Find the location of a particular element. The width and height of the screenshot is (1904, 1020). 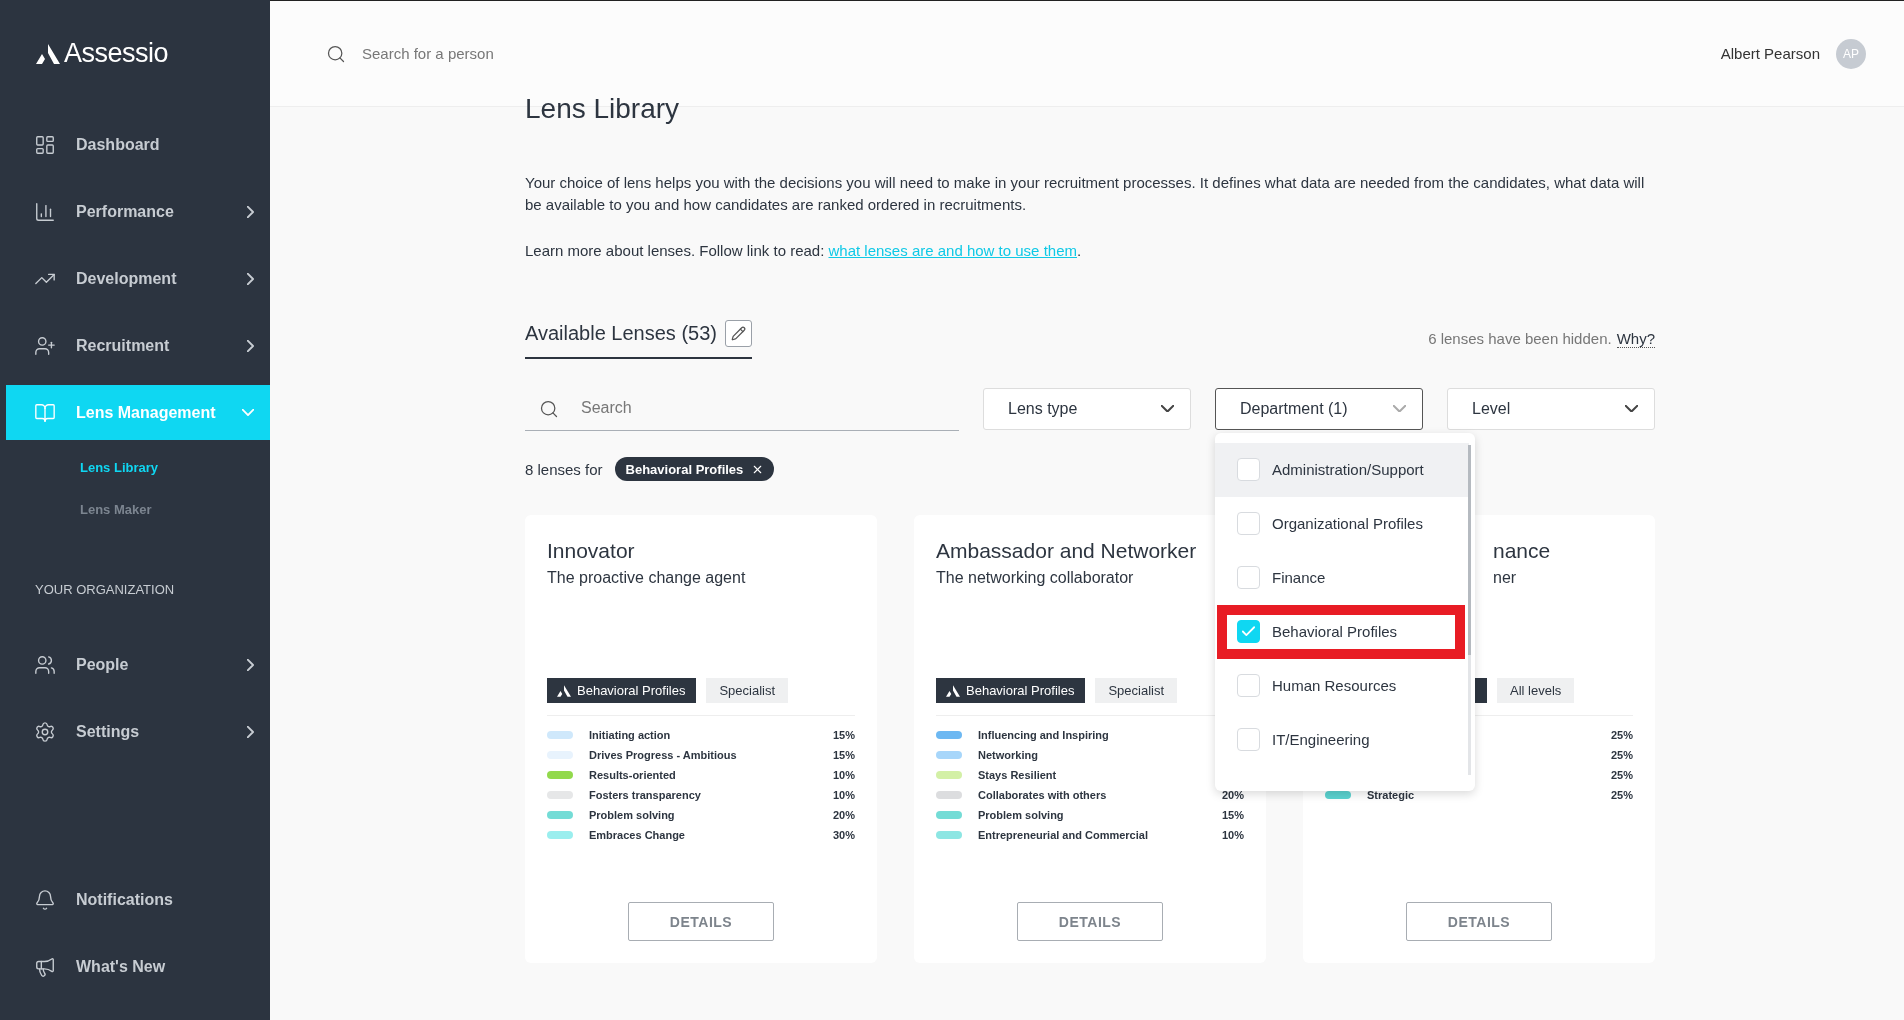

user-name: Albert Pearson is located at coordinates (1770, 53).